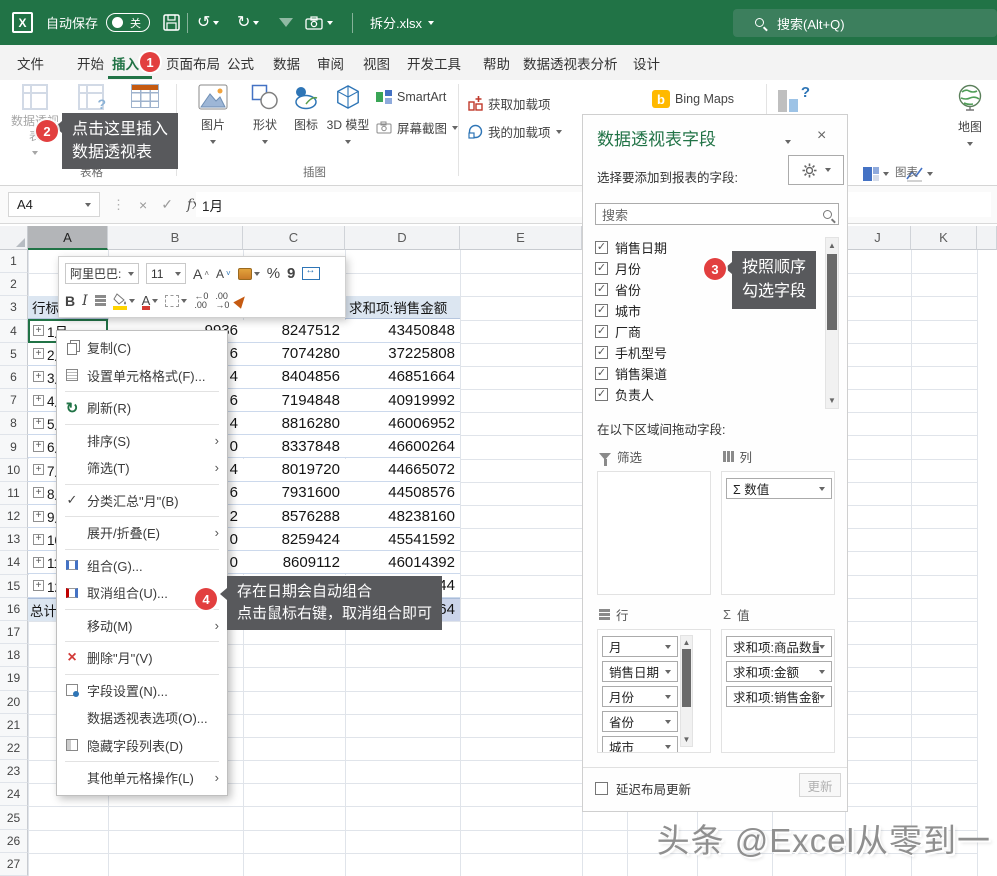 This screenshot has width=997, height=876. I want to click on filter-button, so click(286, 22).